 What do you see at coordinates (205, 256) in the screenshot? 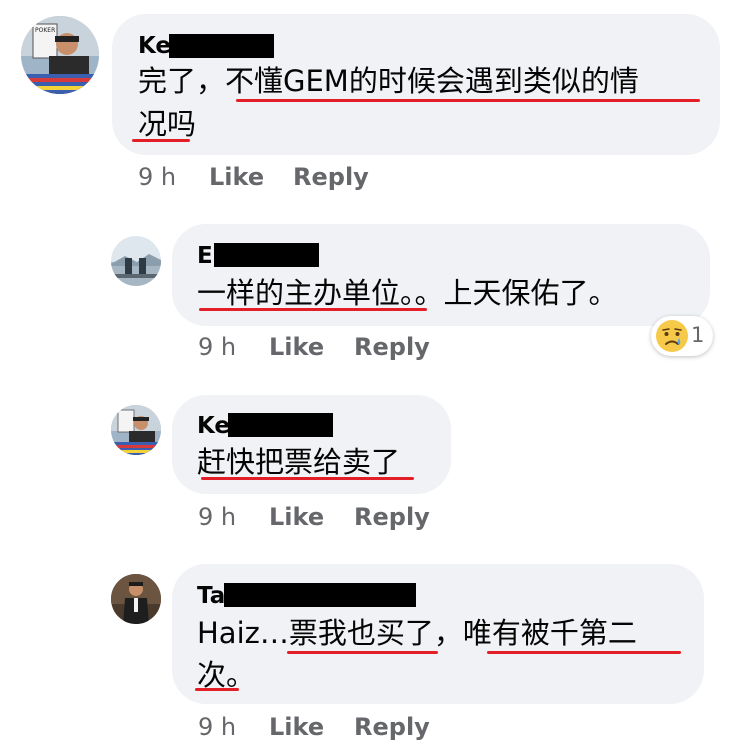
I see `commenter-name: E` at bounding box center [205, 256].